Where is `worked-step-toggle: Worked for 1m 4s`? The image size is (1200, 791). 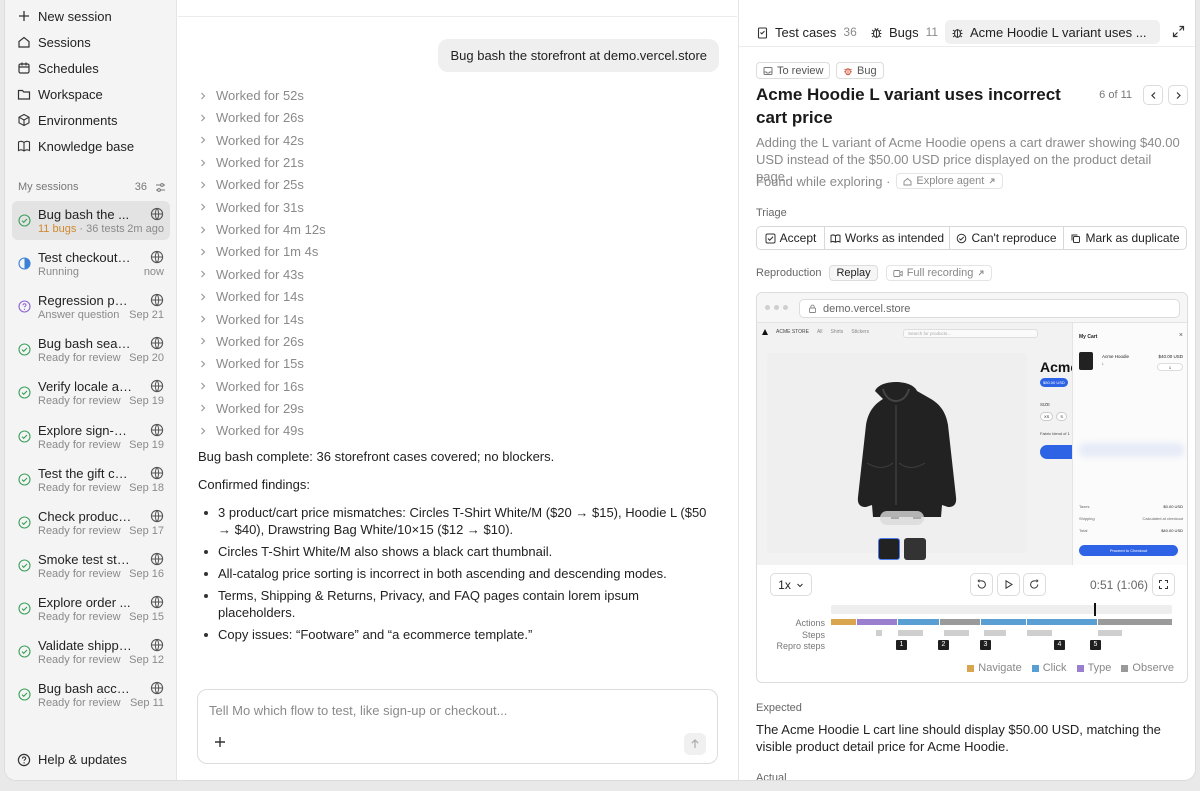
worked-step-toggle: Worked for 1m 4s is located at coordinates (258, 251).